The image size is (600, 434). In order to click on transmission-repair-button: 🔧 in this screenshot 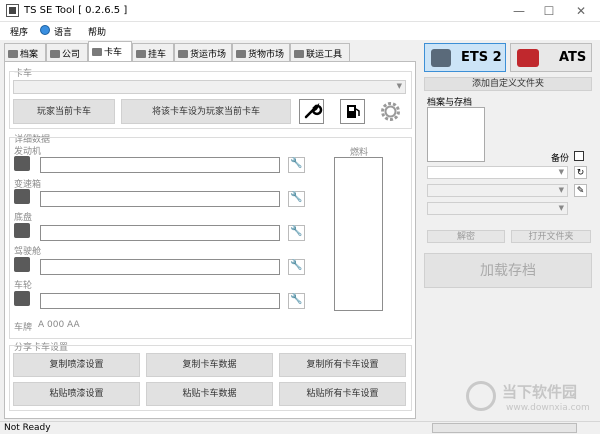, I will do `click(296, 199)`.